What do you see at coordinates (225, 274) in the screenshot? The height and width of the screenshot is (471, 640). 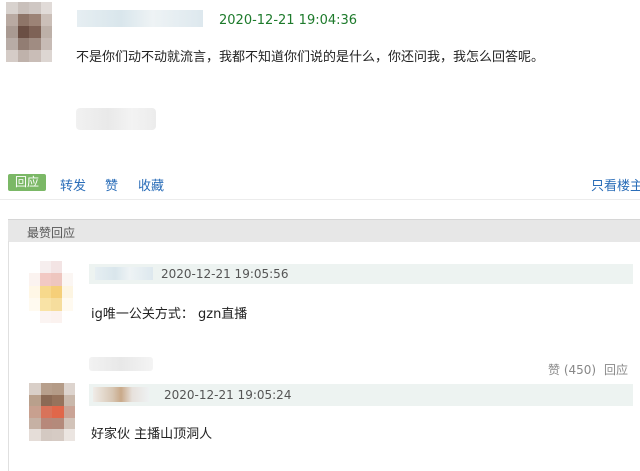 I see `reply-1-timestamp: 2020-12-21 19:05:56` at bounding box center [225, 274].